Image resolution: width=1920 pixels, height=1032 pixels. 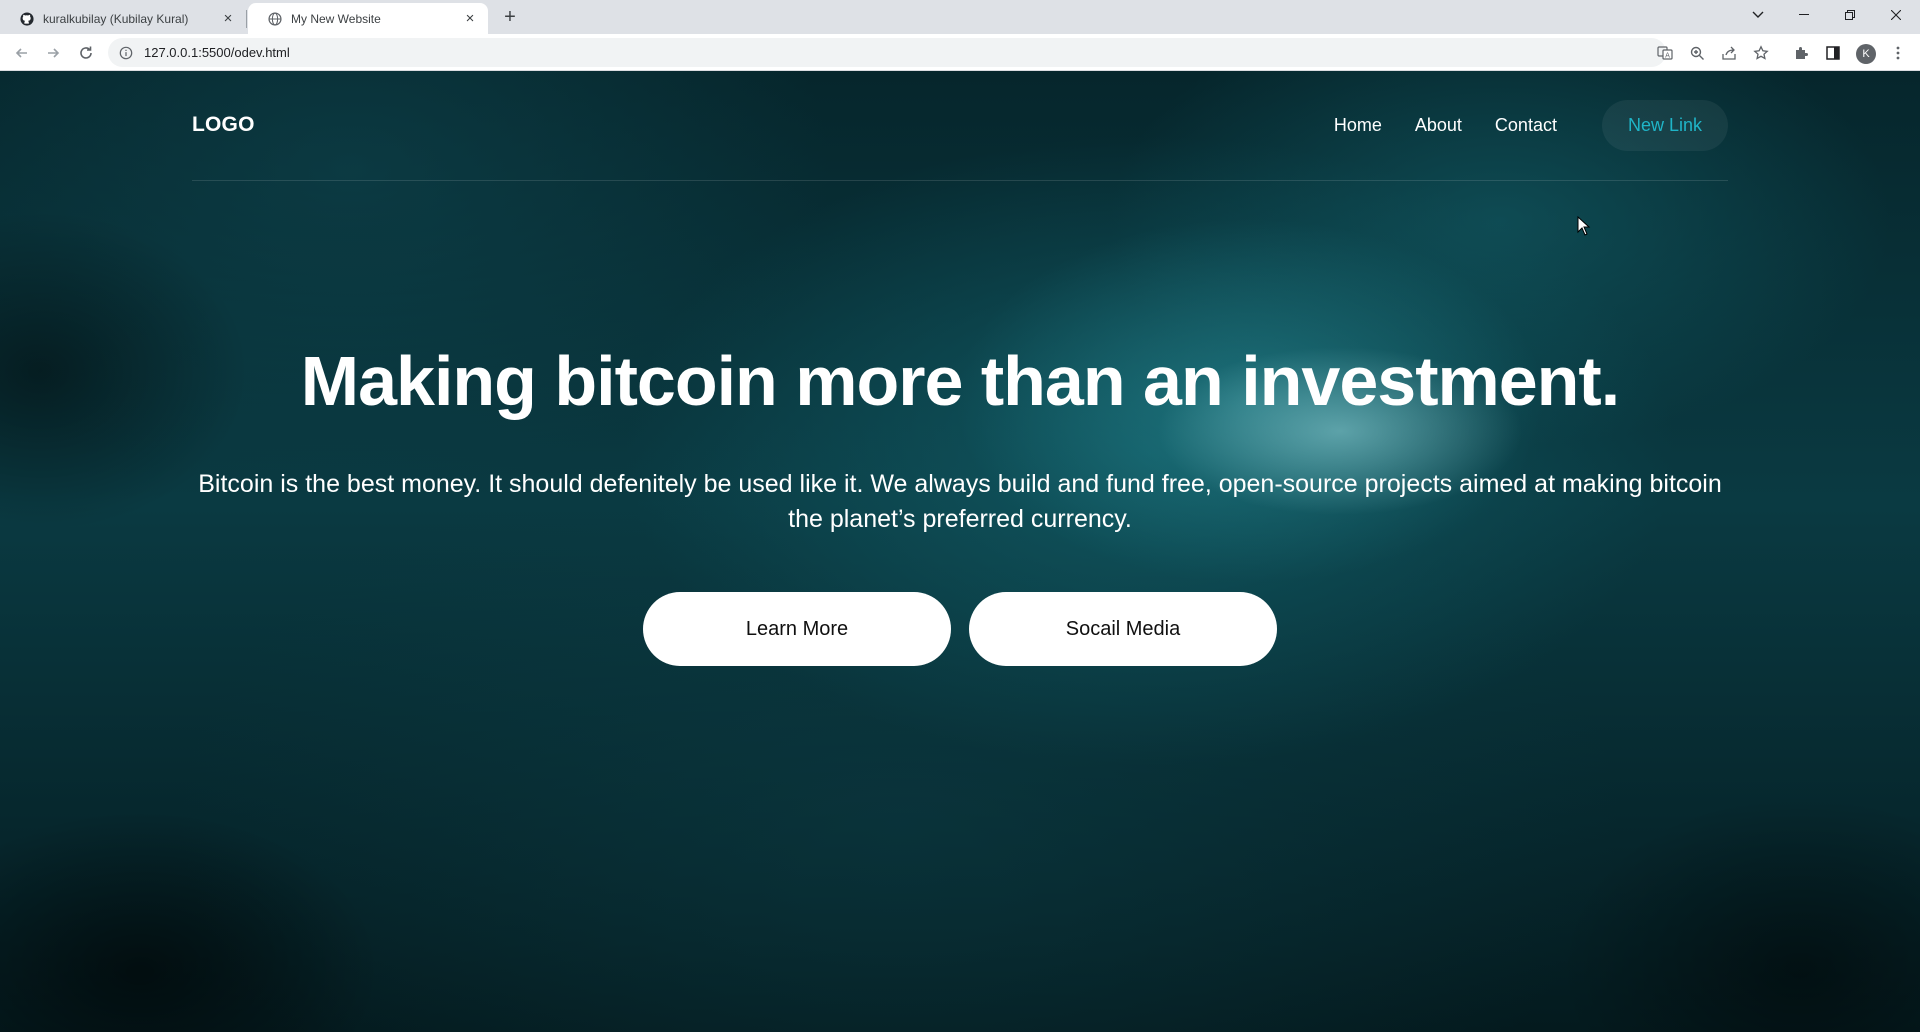 What do you see at coordinates (116, 18) in the screenshot?
I see `tab-title: kuralkubilay (Kubilay Kural)` at bounding box center [116, 18].